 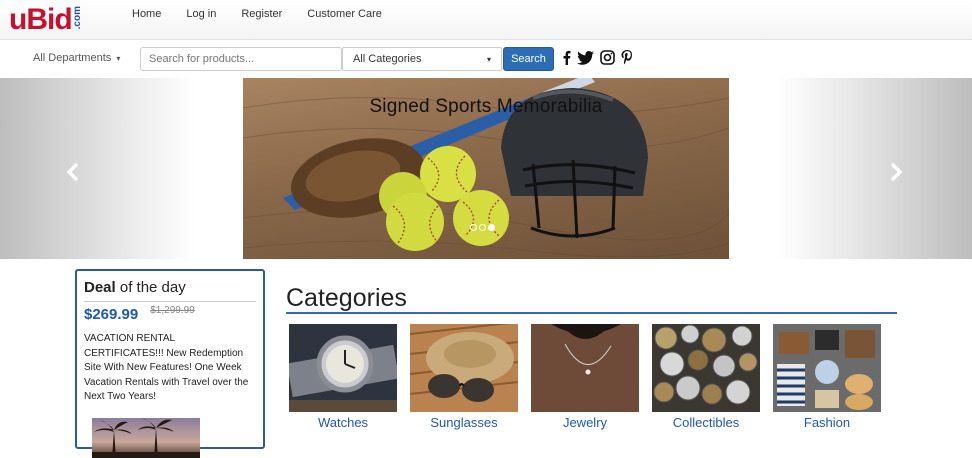 I want to click on category-fashion: Fashion, so click(x=833, y=377).